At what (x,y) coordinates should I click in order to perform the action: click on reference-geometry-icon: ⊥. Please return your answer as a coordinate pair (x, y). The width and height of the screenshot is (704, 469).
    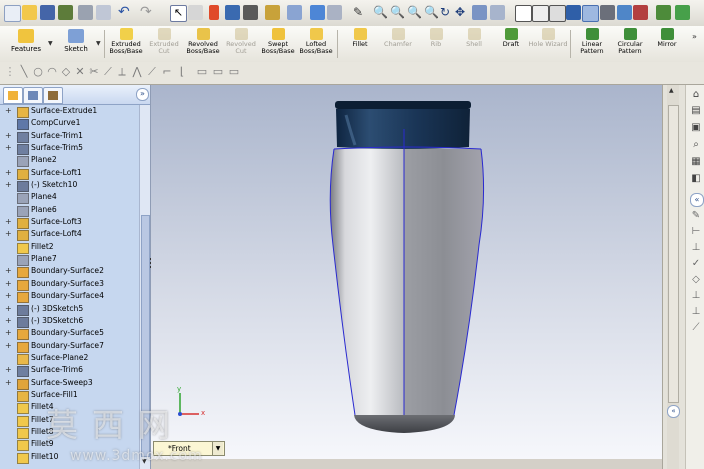
    Looking at the image, I should click on (696, 248).